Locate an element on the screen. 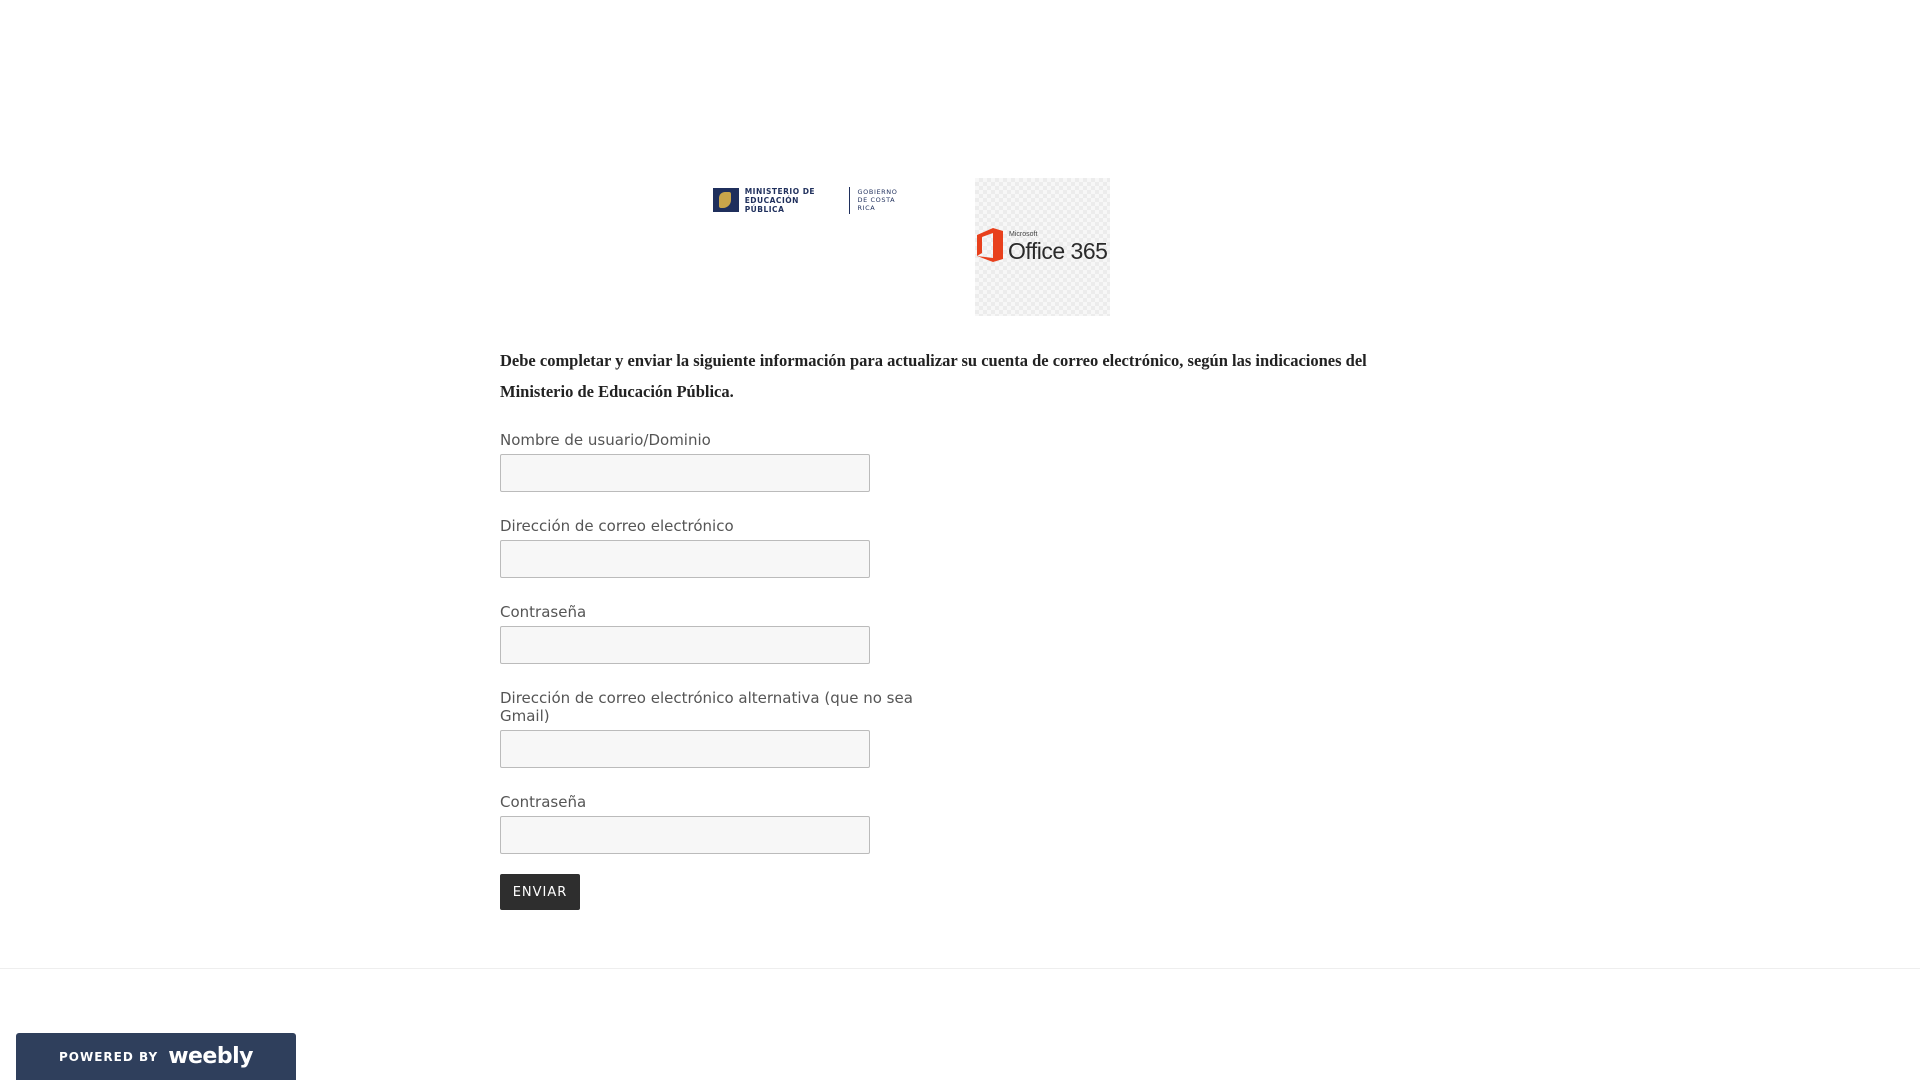  footer-divider is located at coordinates (960, 968).